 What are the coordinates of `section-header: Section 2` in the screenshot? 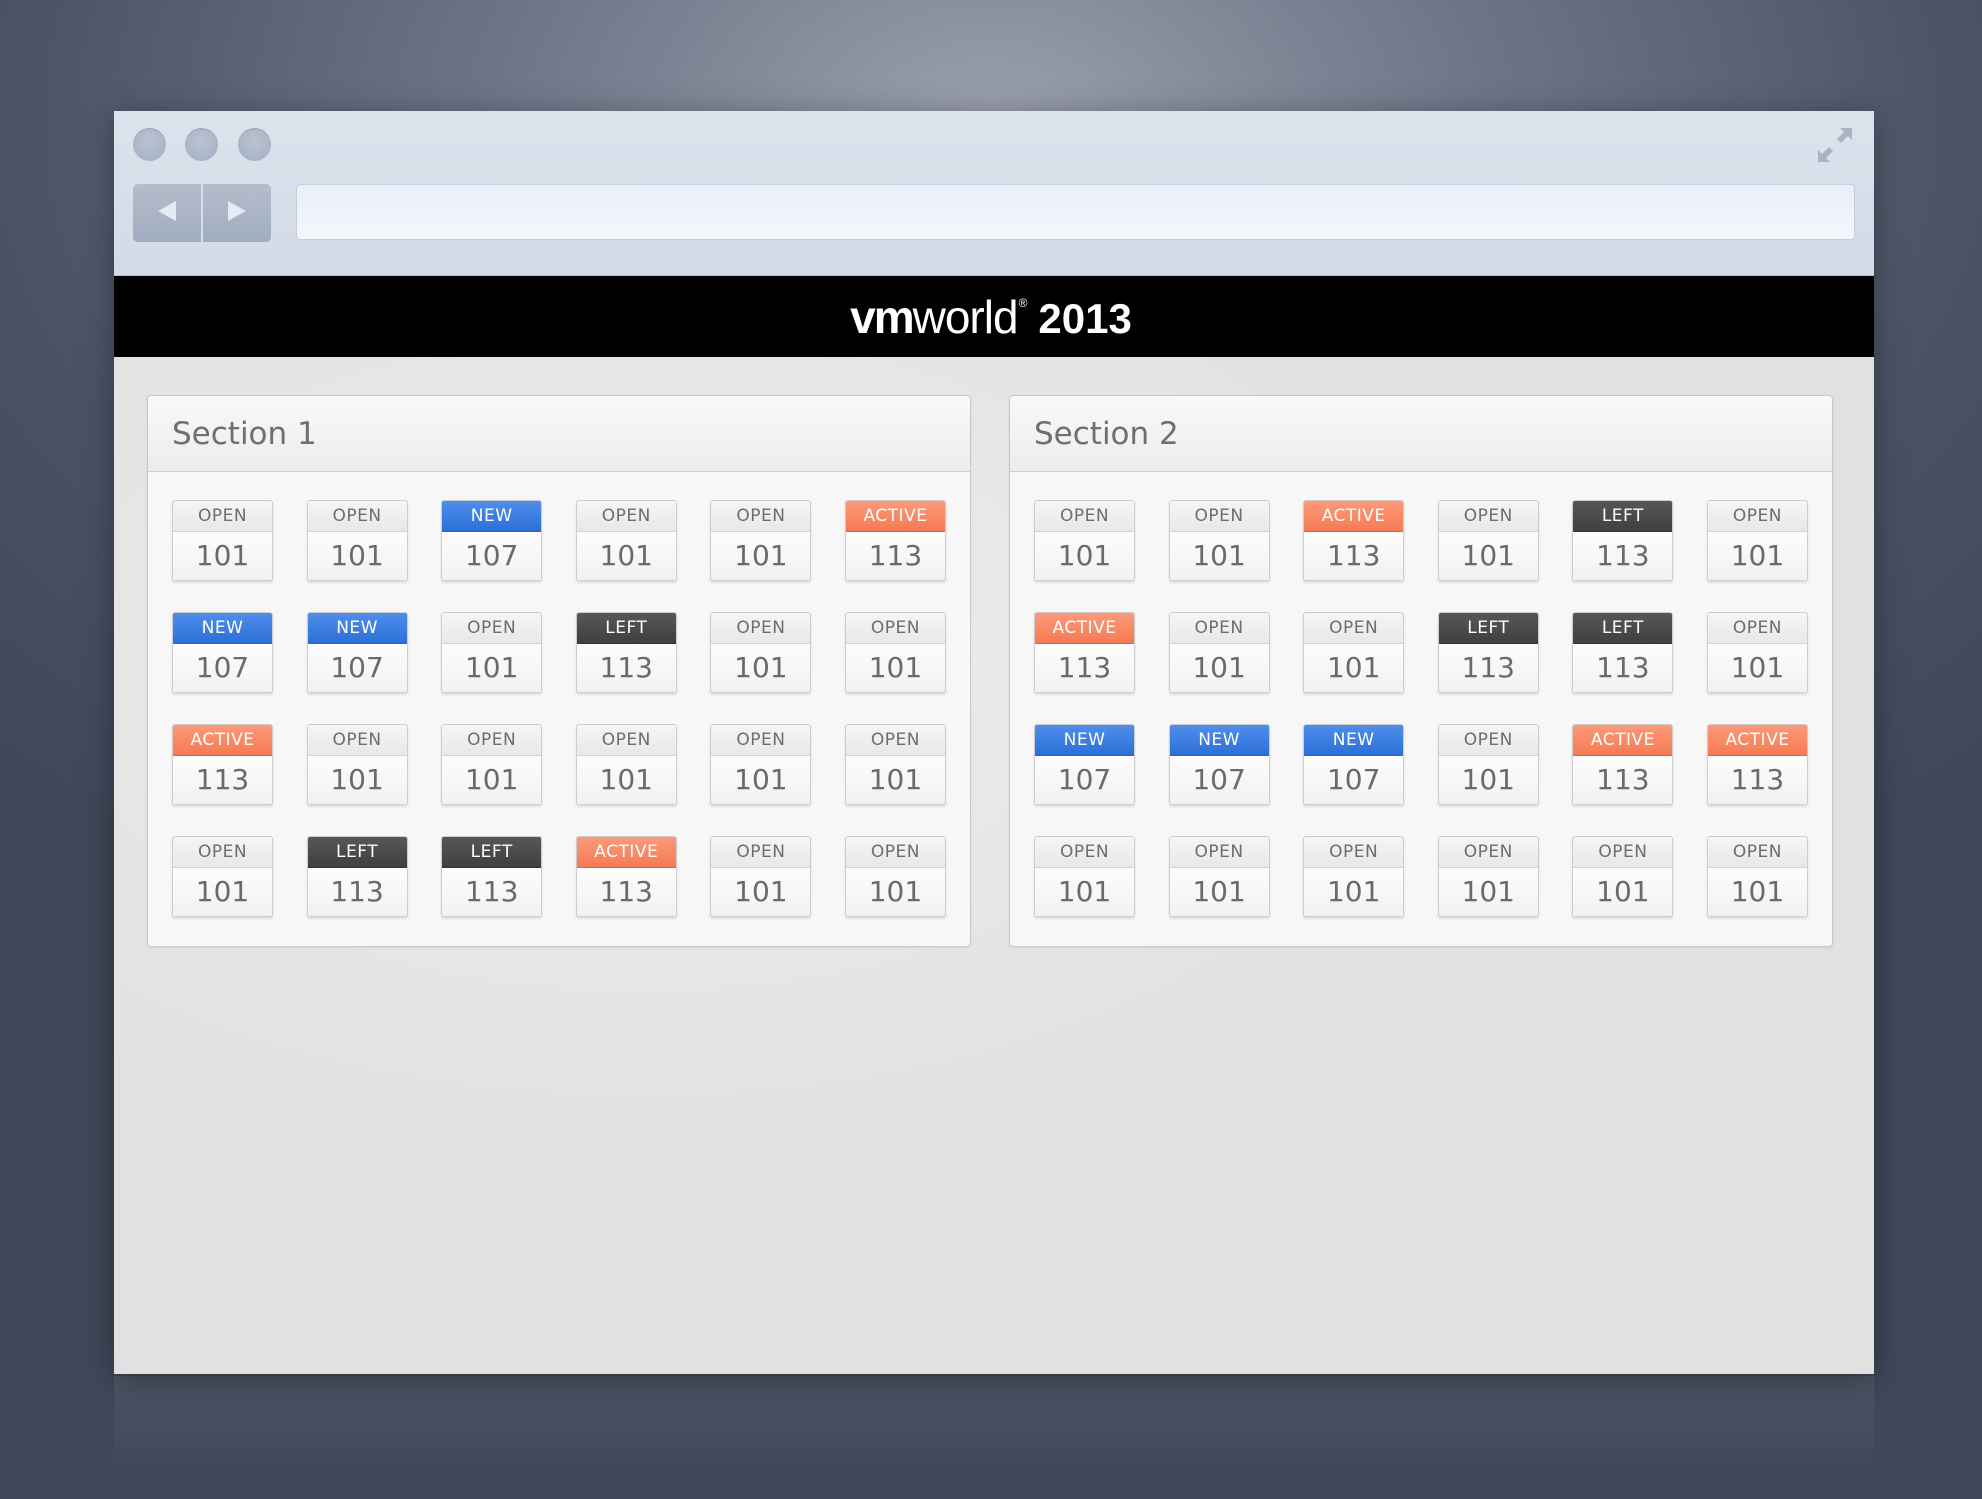 It's located at (1421, 434).